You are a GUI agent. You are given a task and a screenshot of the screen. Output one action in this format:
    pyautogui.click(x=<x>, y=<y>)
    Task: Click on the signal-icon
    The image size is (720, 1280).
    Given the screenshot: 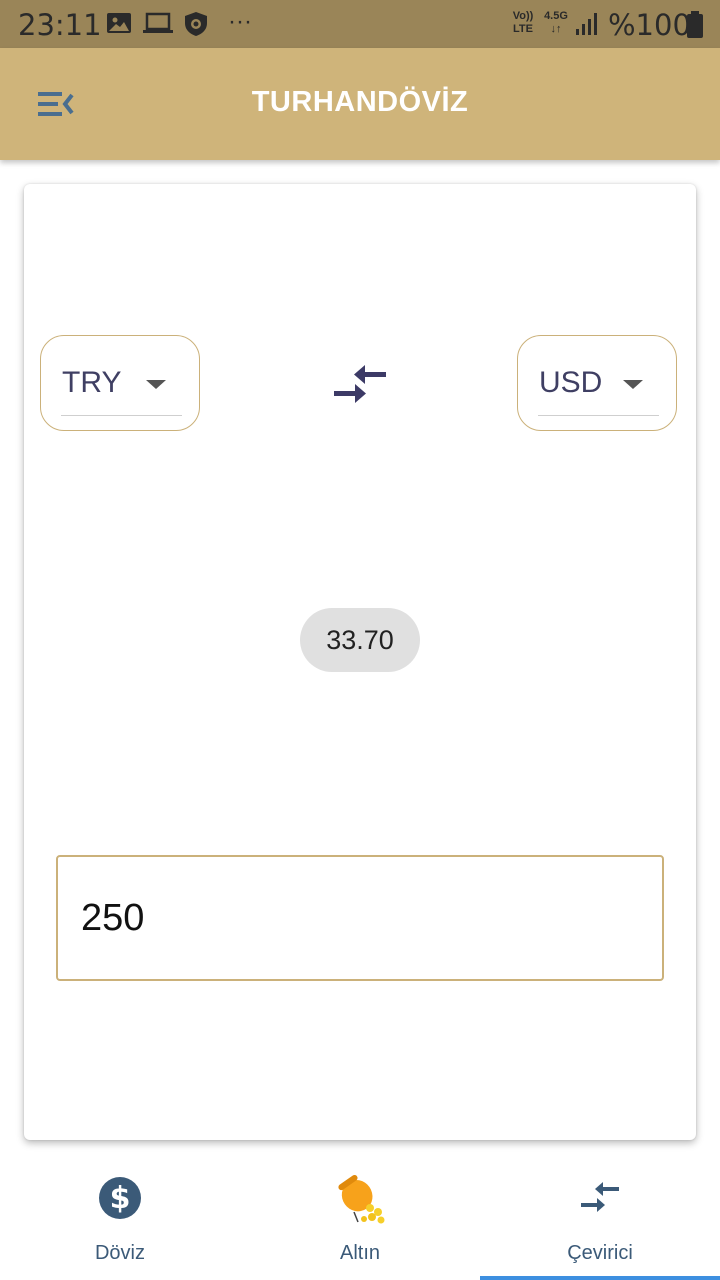 What is the action you would take?
    pyautogui.click(x=586, y=24)
    